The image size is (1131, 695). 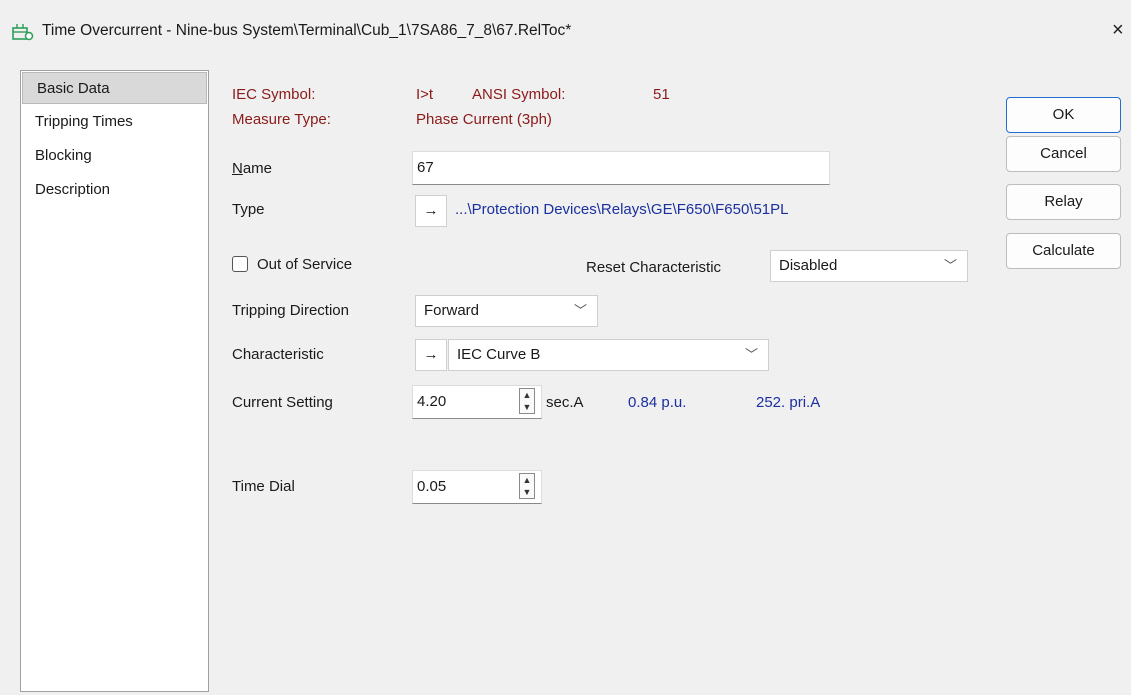 I want to click on current-setting-unit: sec.A, so click(x=565, y=402).